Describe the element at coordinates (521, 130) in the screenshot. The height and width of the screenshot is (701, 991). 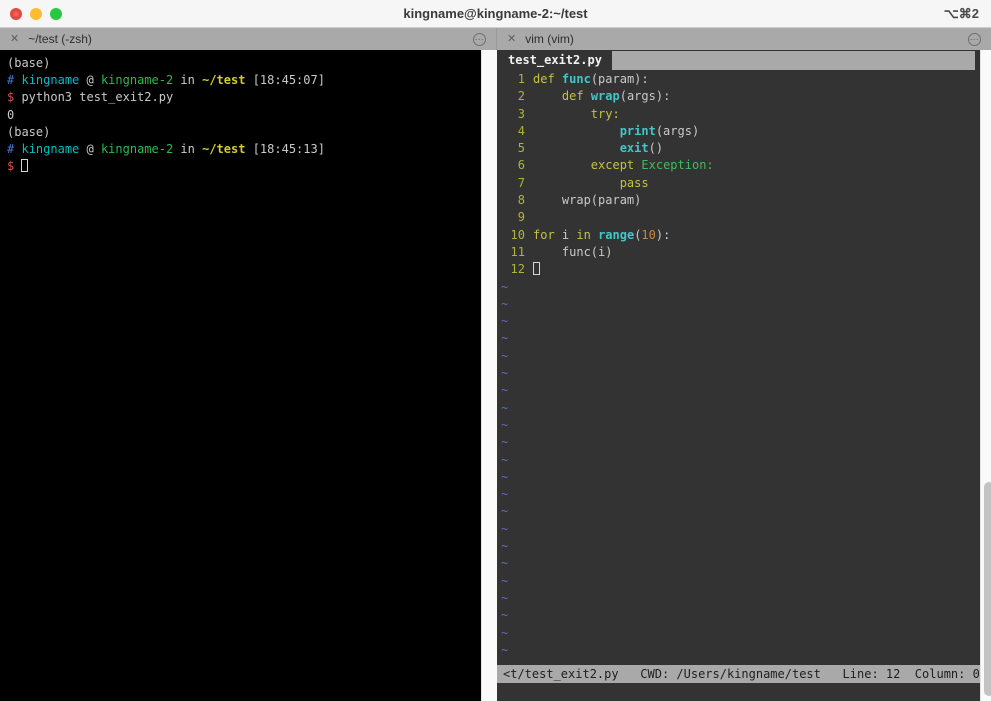
I see `line-number: 4` at that location.